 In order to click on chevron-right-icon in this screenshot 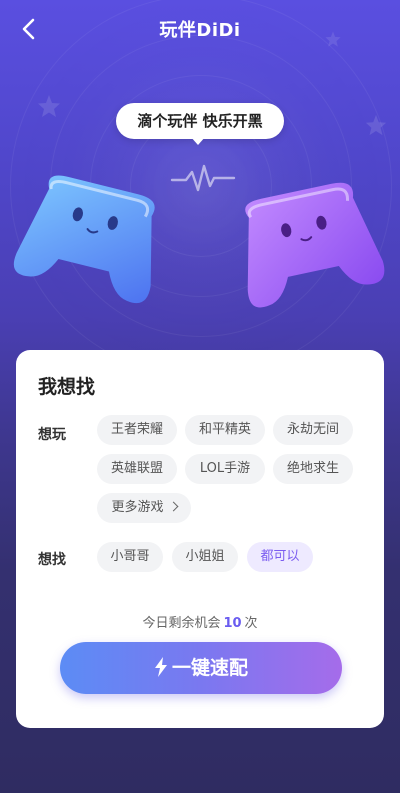, I will do `click(173, 506)`.